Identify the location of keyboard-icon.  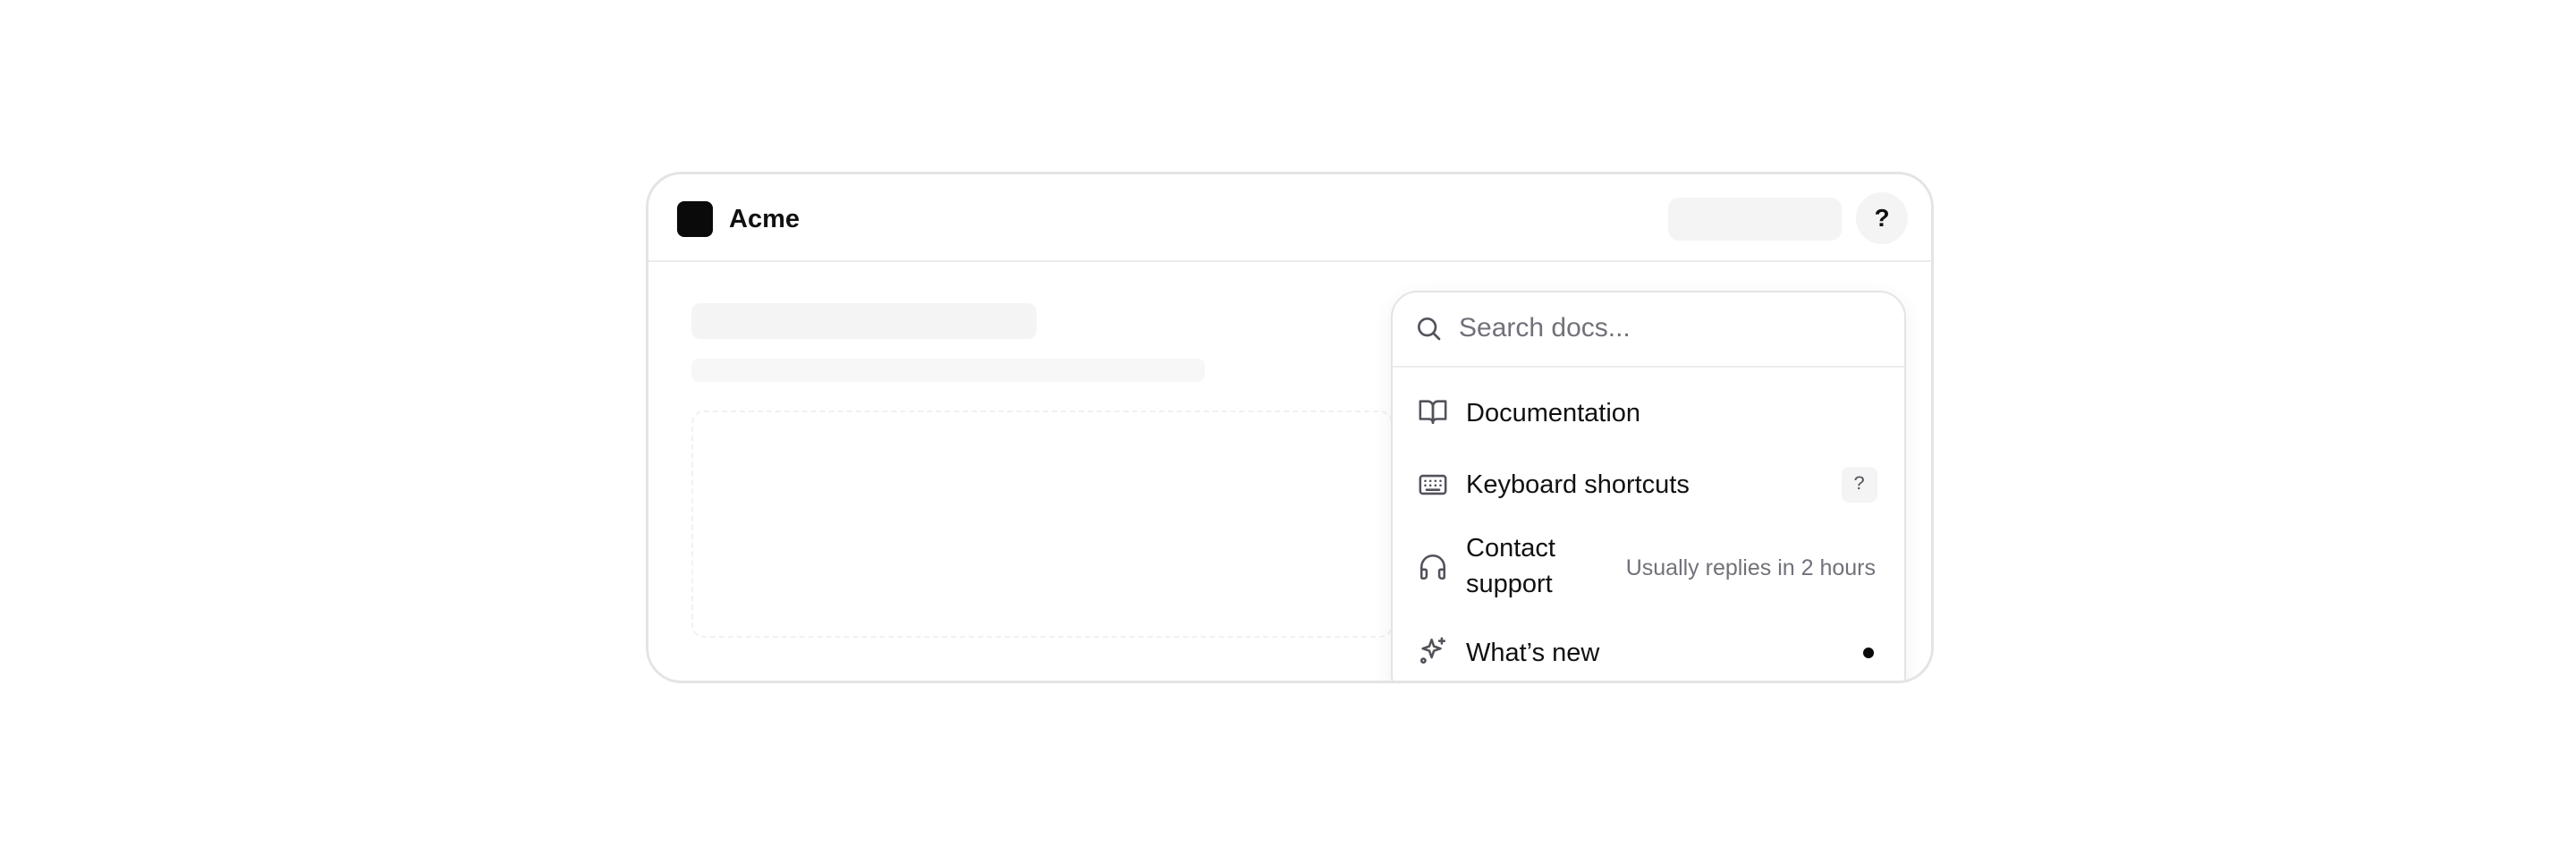
(1433, 485).